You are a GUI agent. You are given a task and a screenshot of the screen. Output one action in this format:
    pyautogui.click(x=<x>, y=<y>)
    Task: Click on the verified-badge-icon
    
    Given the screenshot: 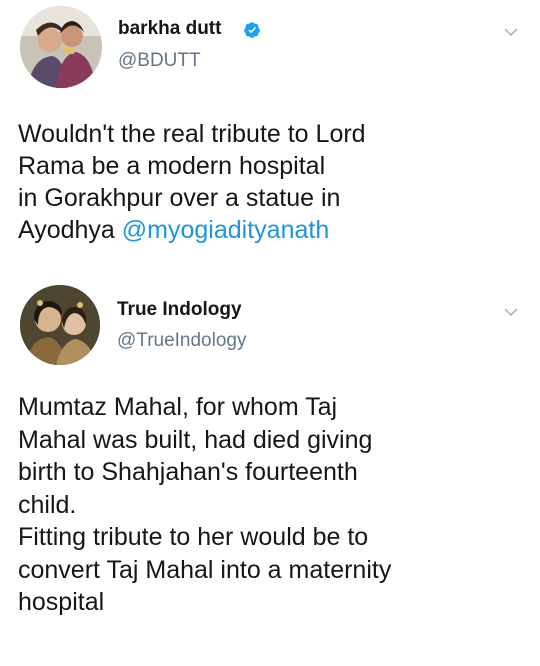 What is the action you would take?
    pyautogui.click(x=252, y=30)
    